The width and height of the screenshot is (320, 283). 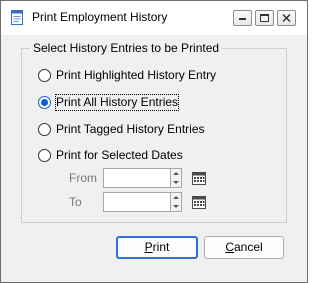 I want to click on to-date-spinner, so click(x=176, y=202).